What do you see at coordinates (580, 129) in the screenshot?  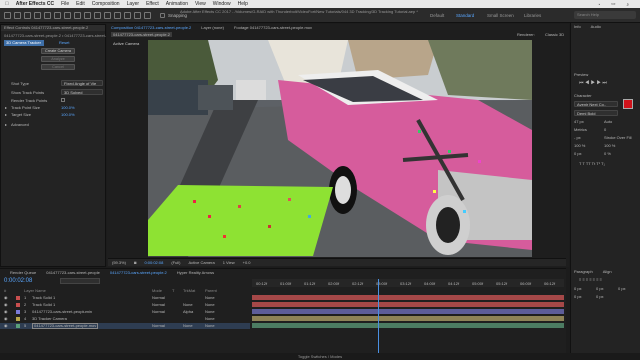 I see `kerning-field: Metrics` at bounding box center [580, 129].